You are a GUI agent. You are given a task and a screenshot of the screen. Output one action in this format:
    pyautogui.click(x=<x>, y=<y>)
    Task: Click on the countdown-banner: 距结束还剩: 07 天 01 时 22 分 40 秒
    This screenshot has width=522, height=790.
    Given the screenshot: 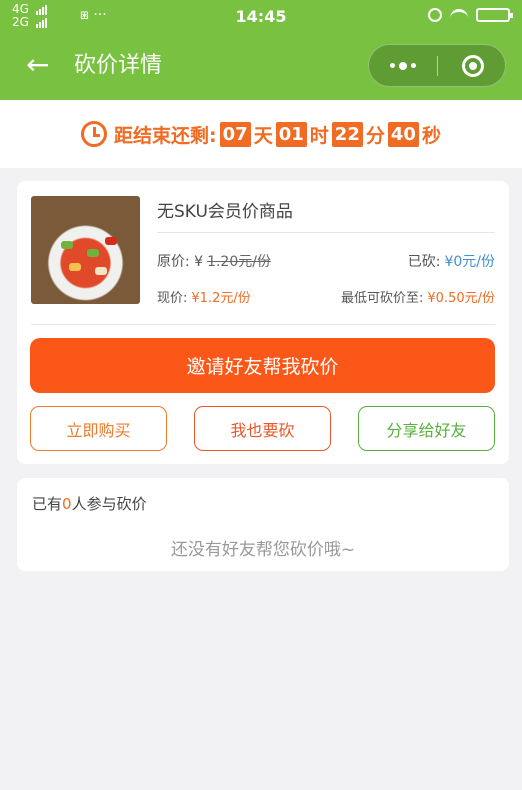 What is the action you would take?
    pyautogui.click(x=261, y=134)
    